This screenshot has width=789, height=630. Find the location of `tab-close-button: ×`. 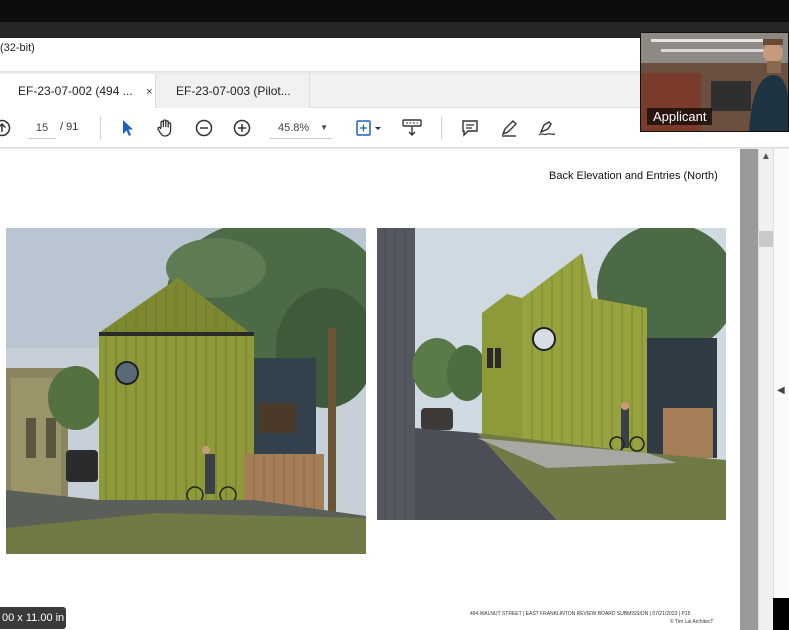

tab-close-button: × is located at coordinates (149, 92).